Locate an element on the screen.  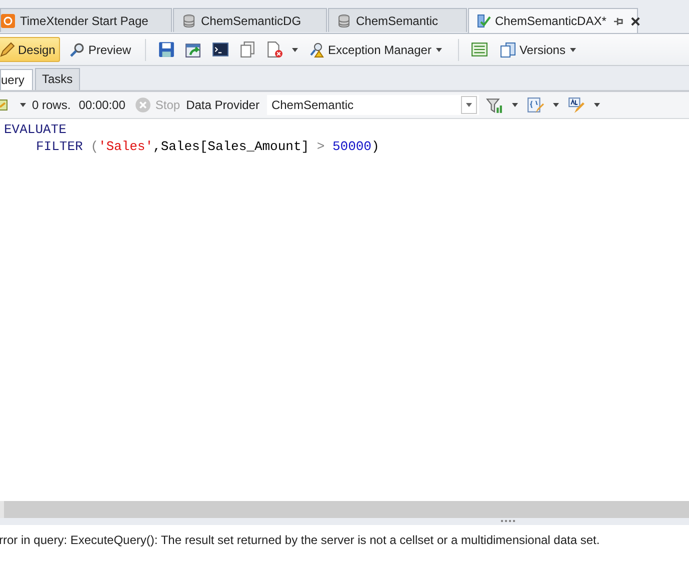
code-line: FILTER ('Sales',Sales[Sales_Amount] > 50000) is located at coordinates (207, 146).